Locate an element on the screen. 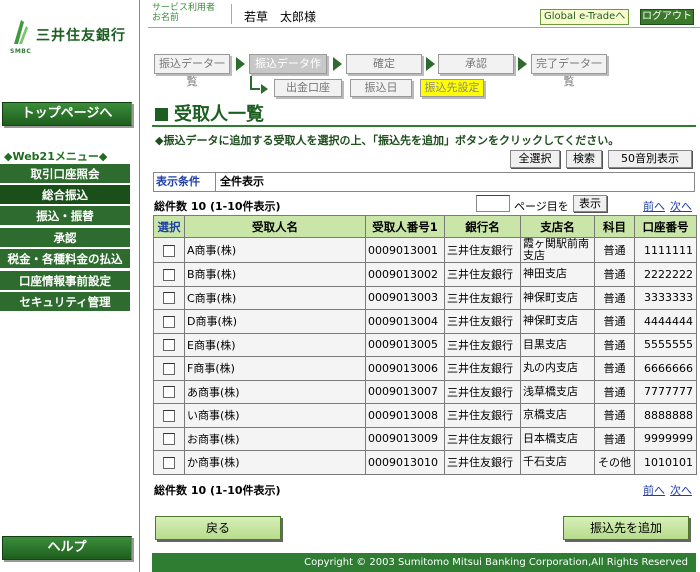  title-square-icon is located at coordinates (161, 114).